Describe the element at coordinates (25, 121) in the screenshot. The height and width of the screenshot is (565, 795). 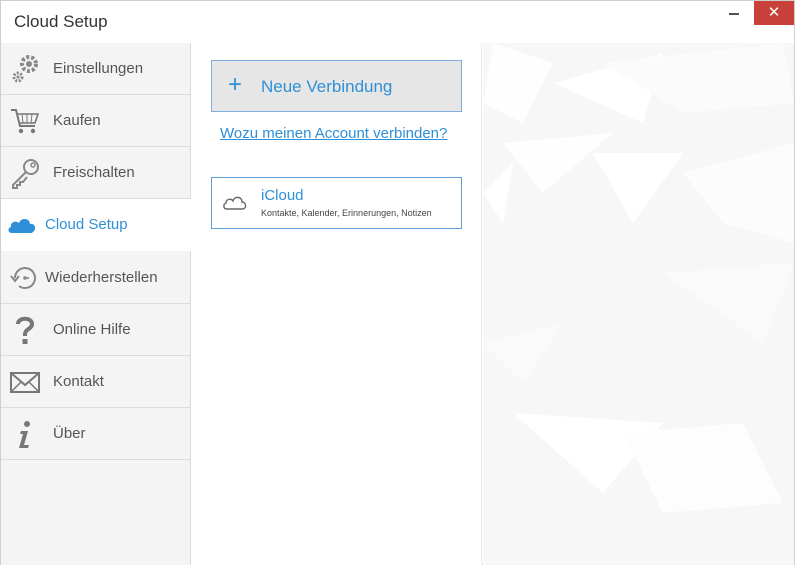
I see `cart-icon` at that location.